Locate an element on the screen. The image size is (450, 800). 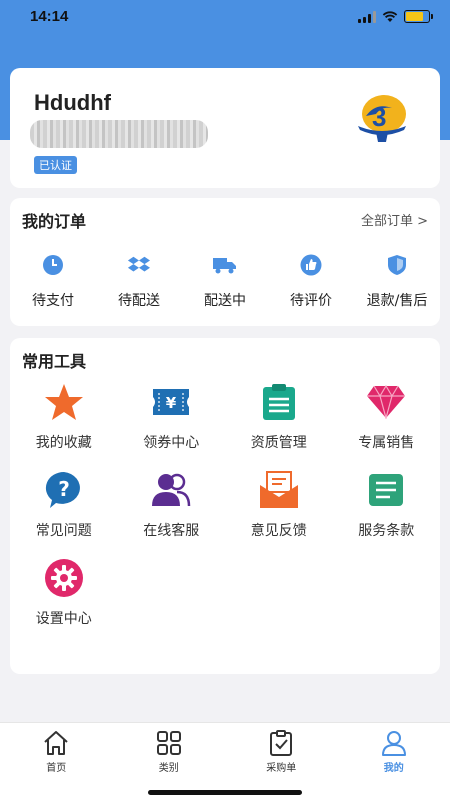
tab-category: 类别 is located at coordinates (169, 761).